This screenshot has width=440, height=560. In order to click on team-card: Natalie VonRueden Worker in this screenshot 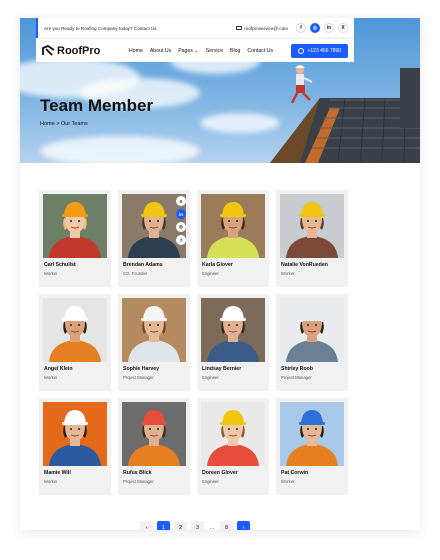, I will do `click(312, 238)`.